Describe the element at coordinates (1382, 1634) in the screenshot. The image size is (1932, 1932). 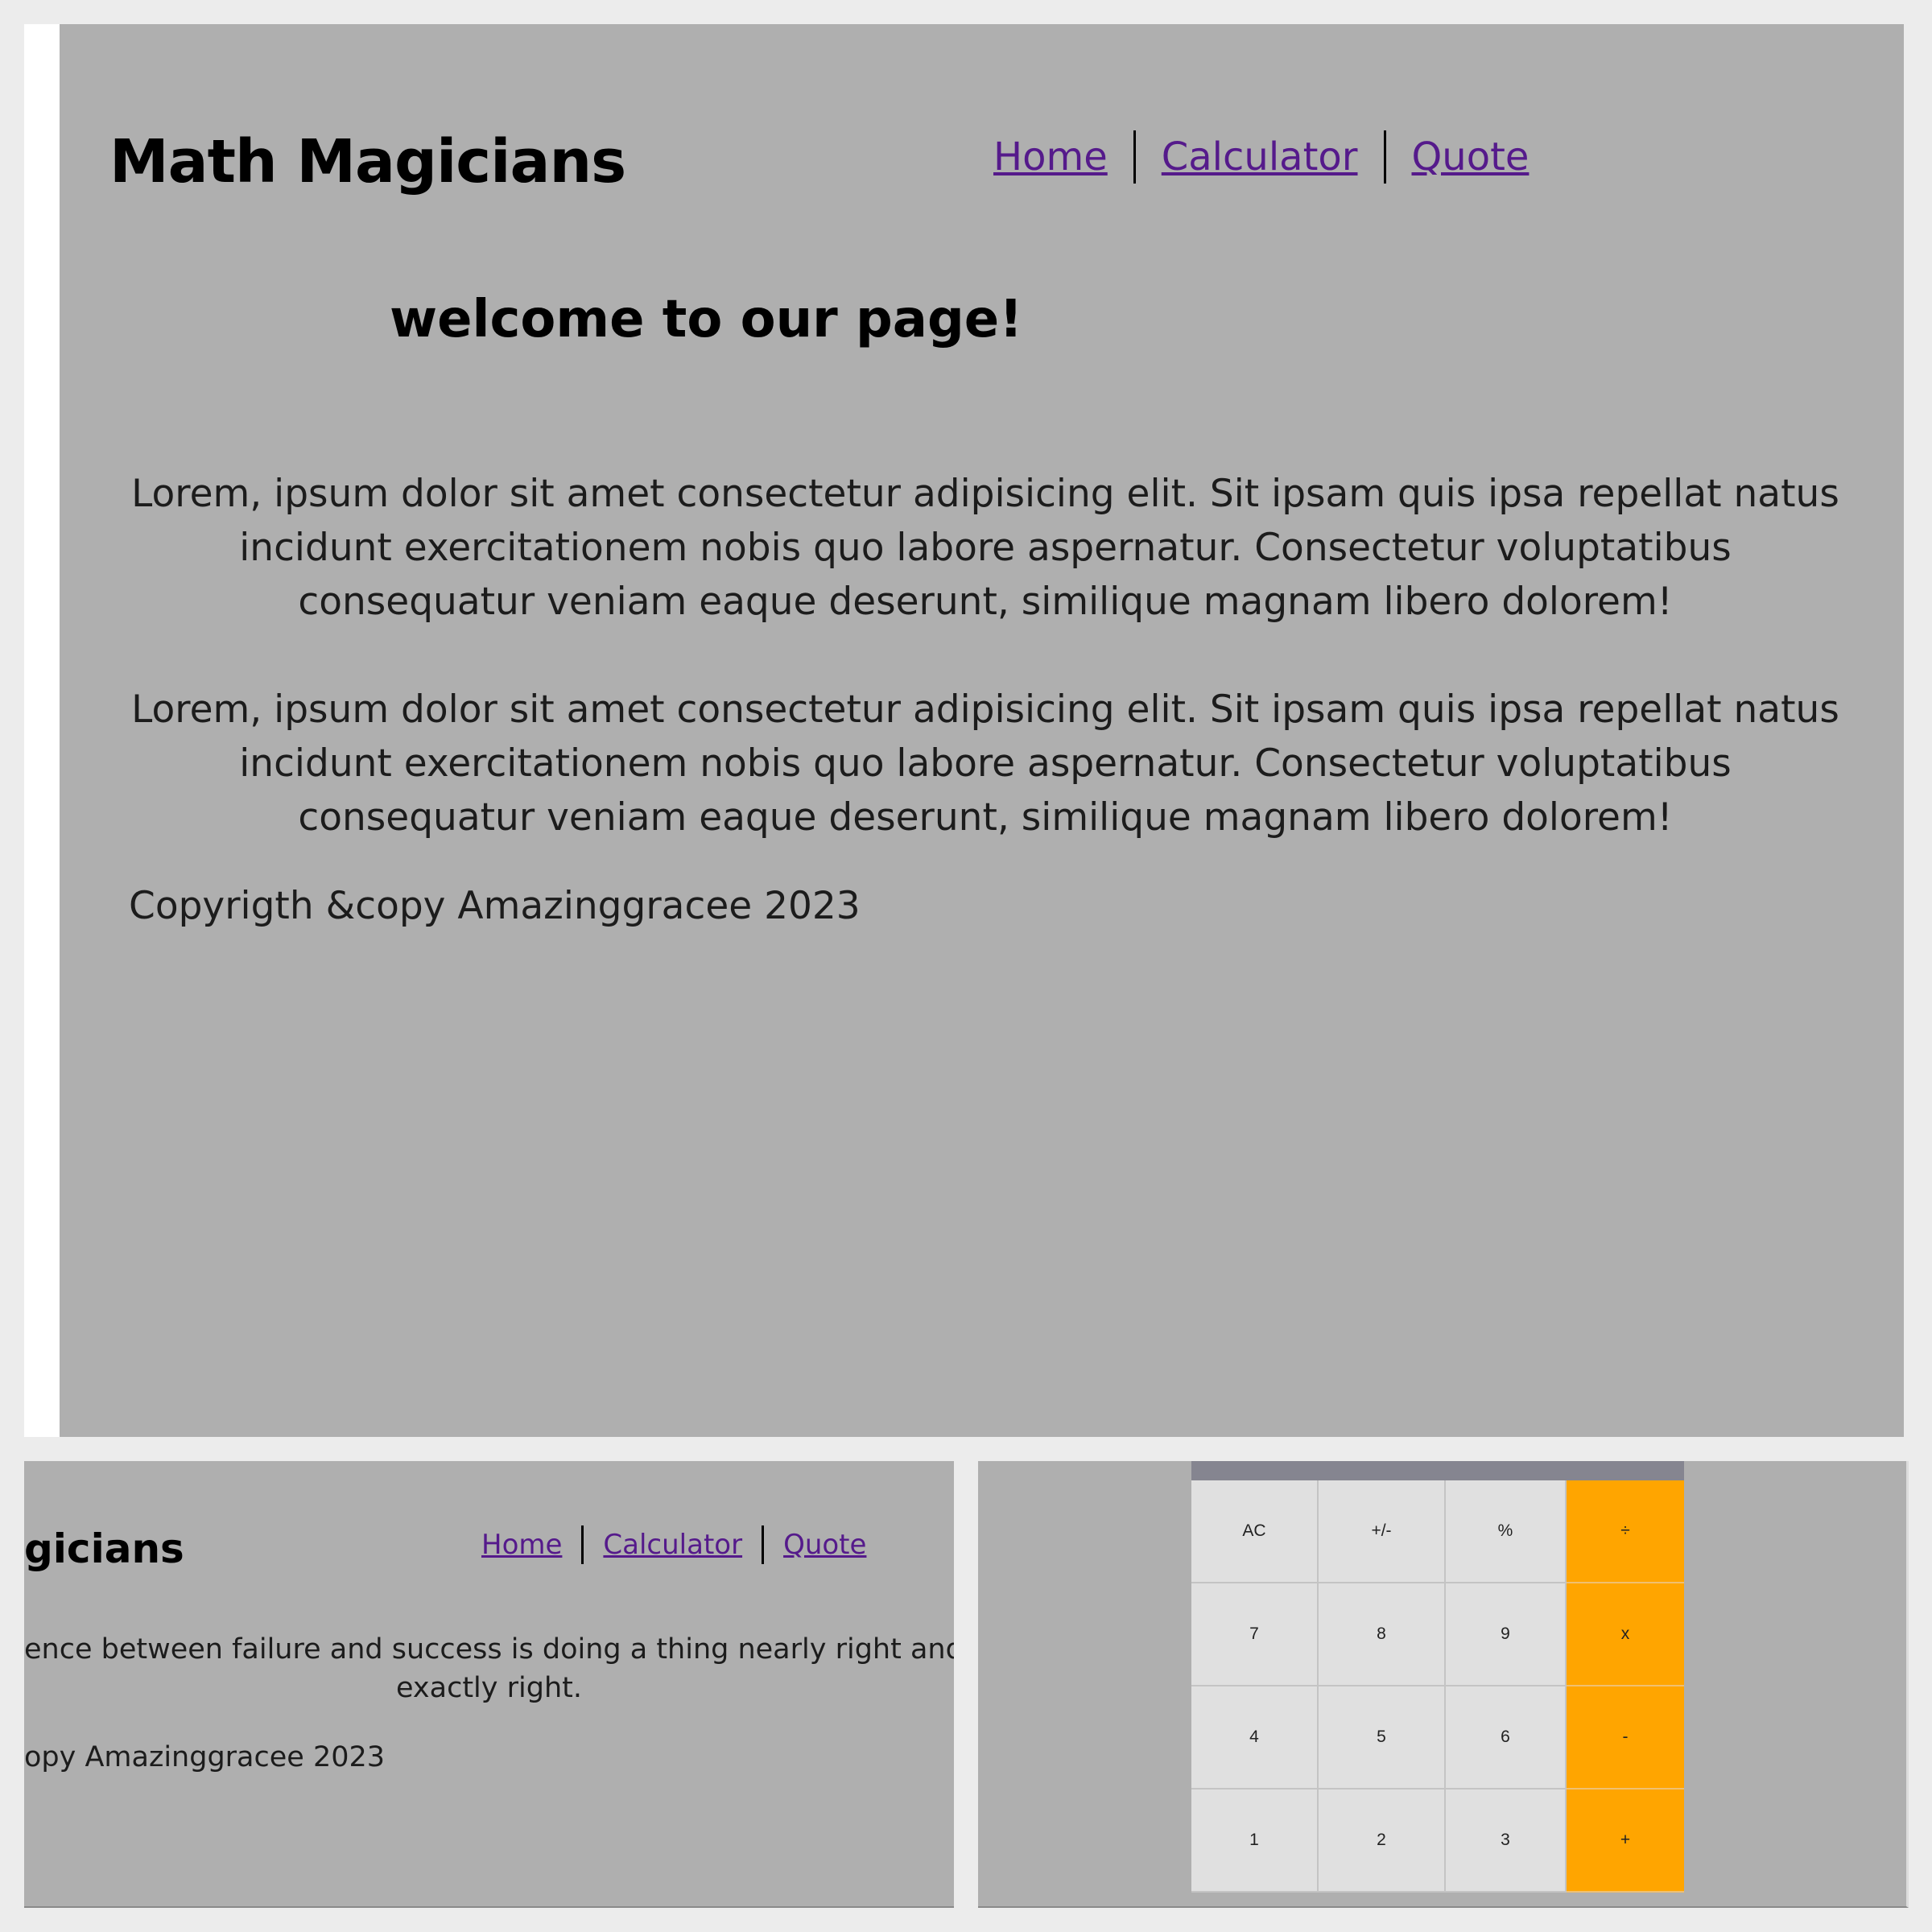
I see `key-8: 8` at that location.